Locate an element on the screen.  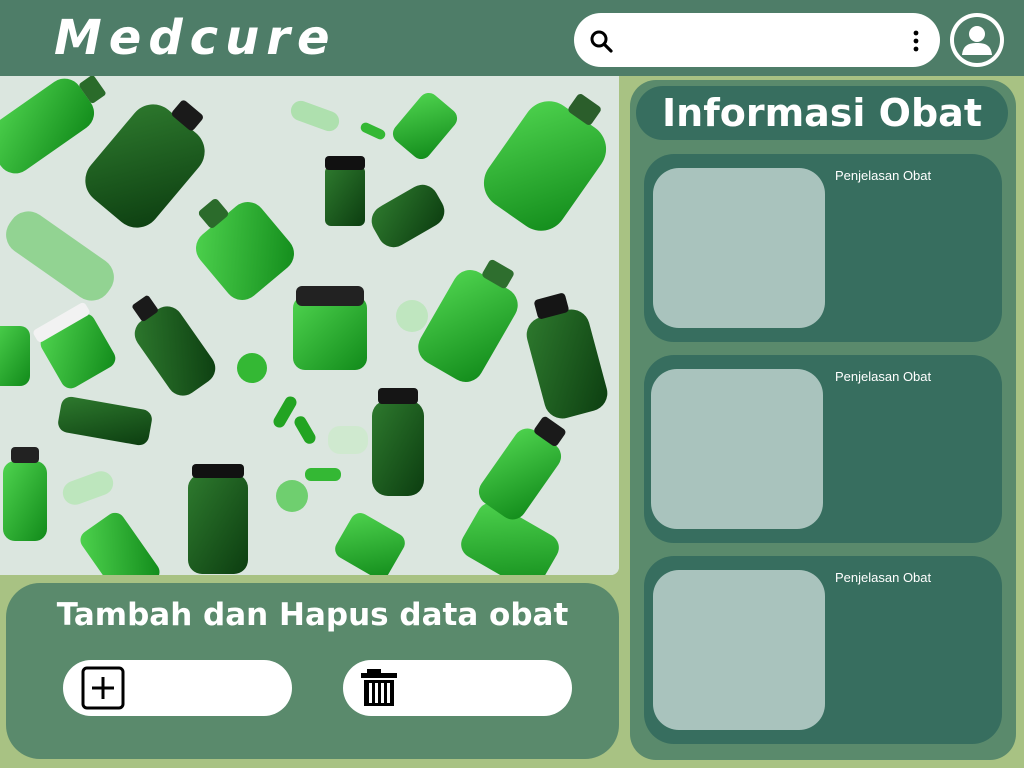
app-header: Medcure is located at coordinates (512, 38).